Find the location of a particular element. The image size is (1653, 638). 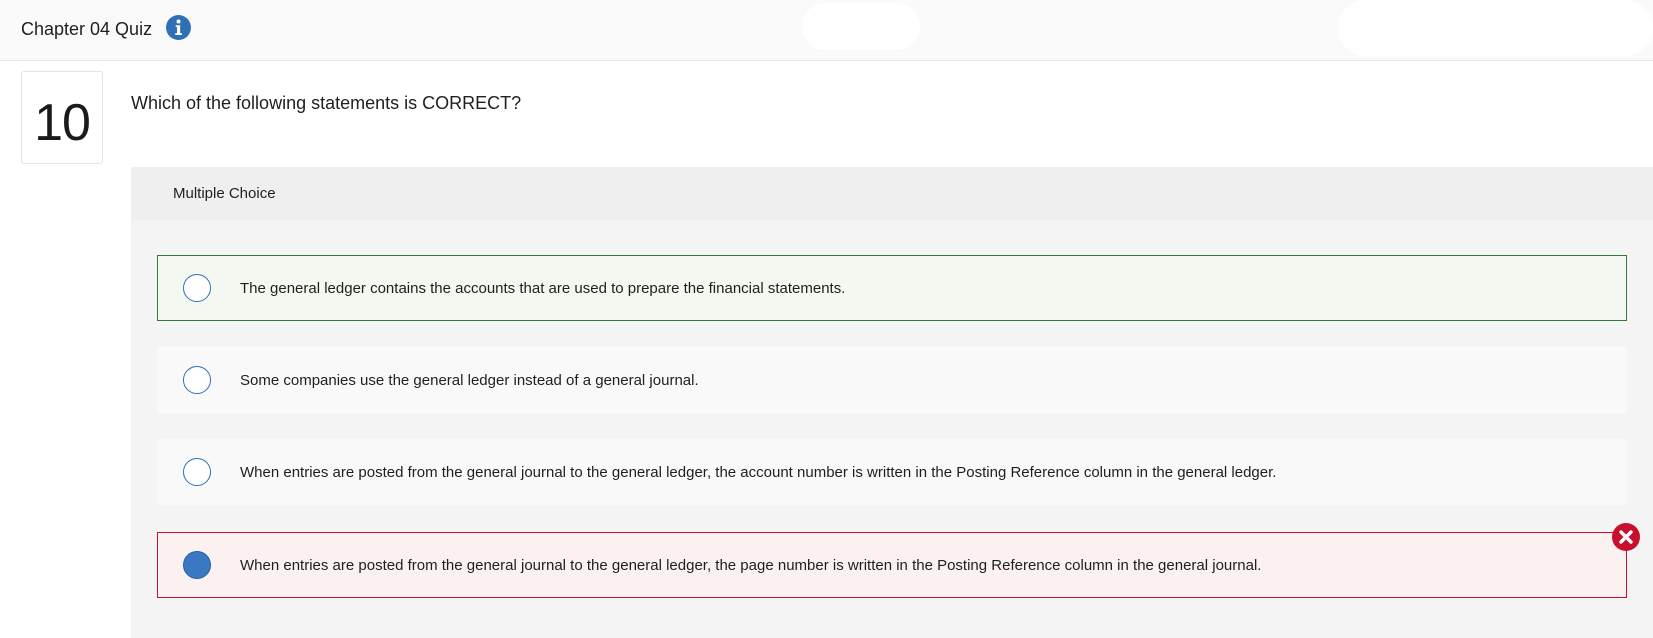

question-number: 10 is located at coordinates (62, 123).